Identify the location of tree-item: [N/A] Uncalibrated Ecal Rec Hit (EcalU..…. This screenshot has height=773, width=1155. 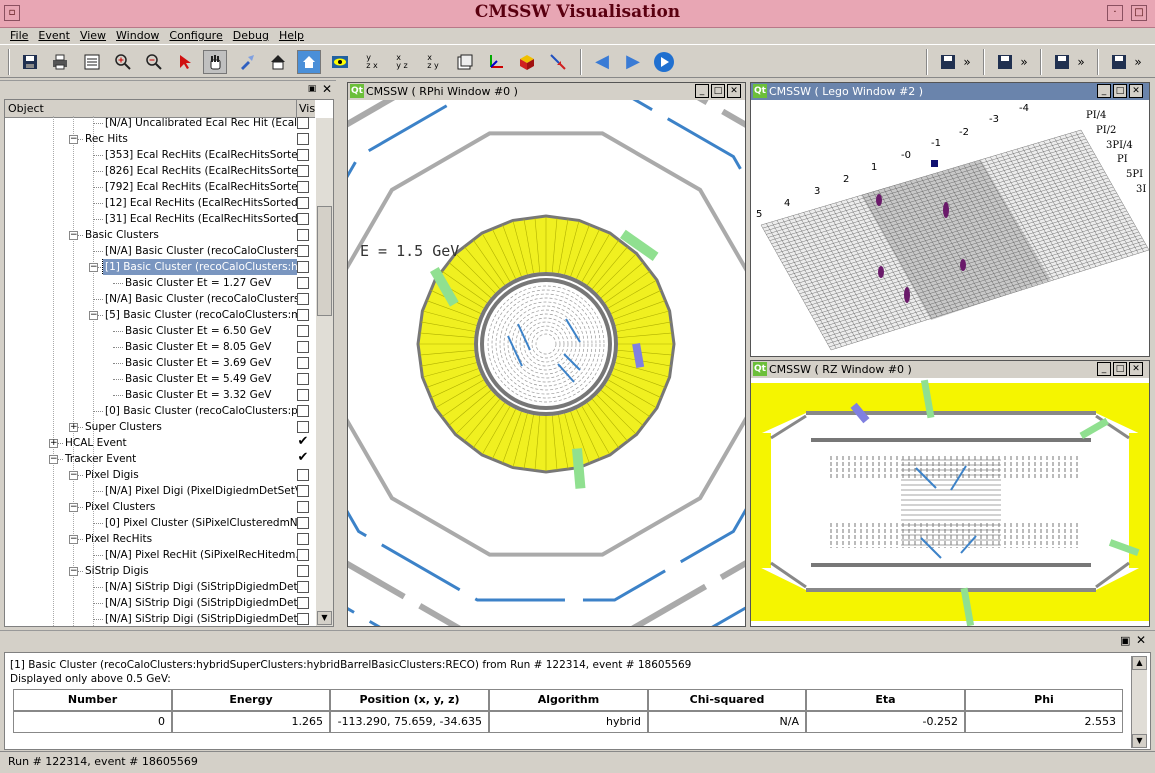
(151, 123).